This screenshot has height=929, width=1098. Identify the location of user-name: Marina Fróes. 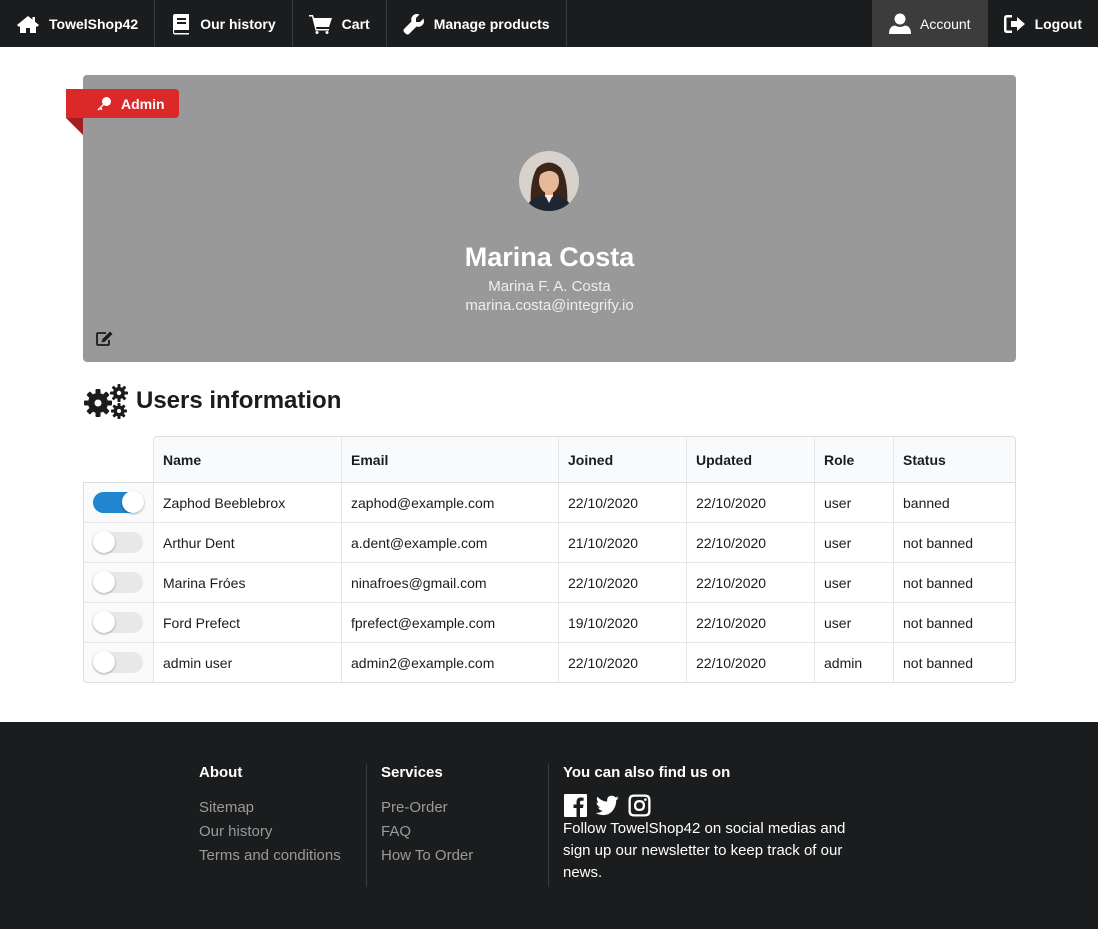
(247, 583).